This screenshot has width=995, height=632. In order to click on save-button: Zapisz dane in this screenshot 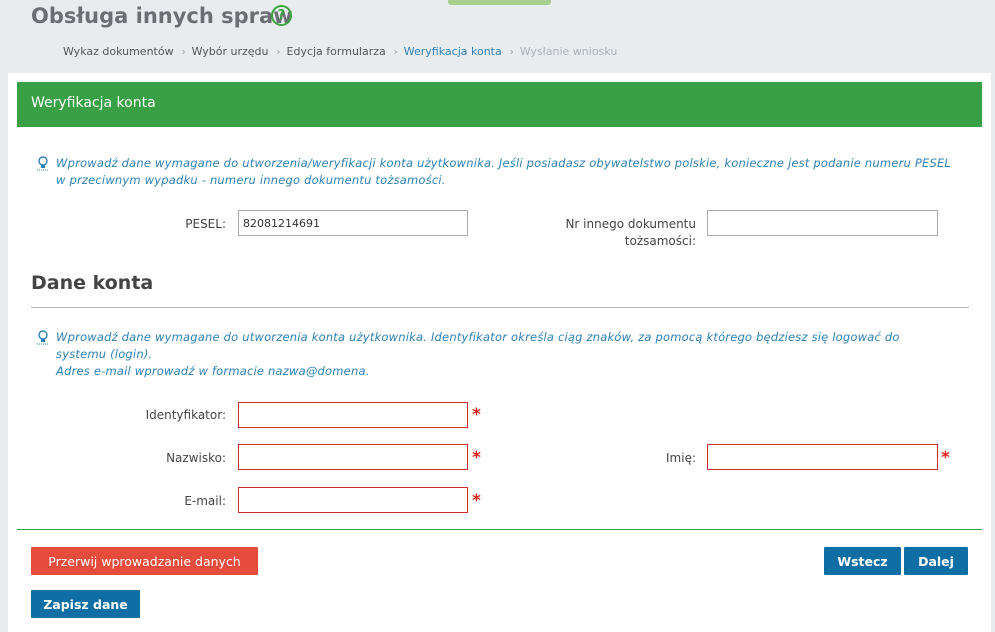, I will do `click(85, 604)`.